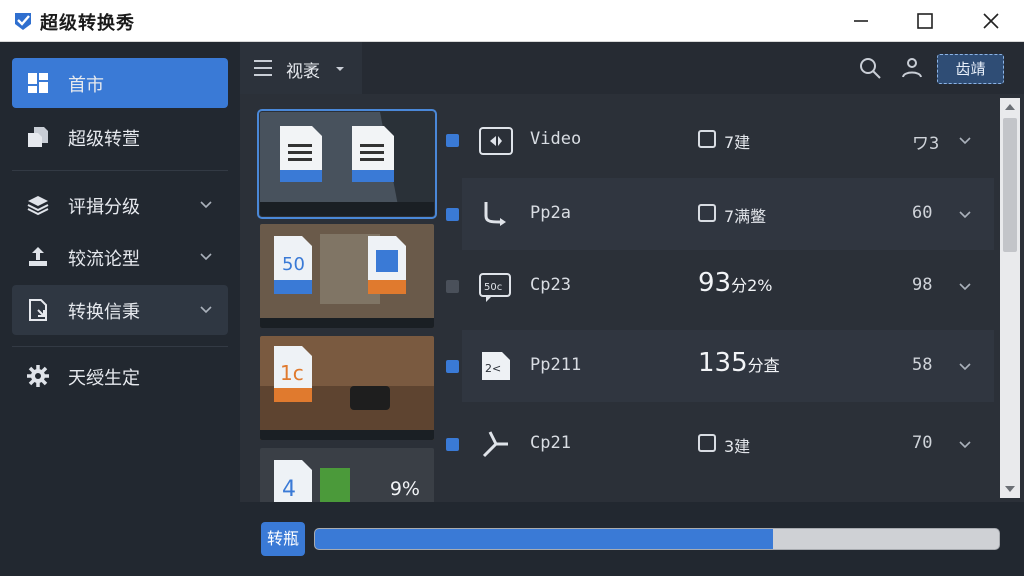 This screenshot has width=1024, height=576. I want to click on maximize-button, so click(925, 21).